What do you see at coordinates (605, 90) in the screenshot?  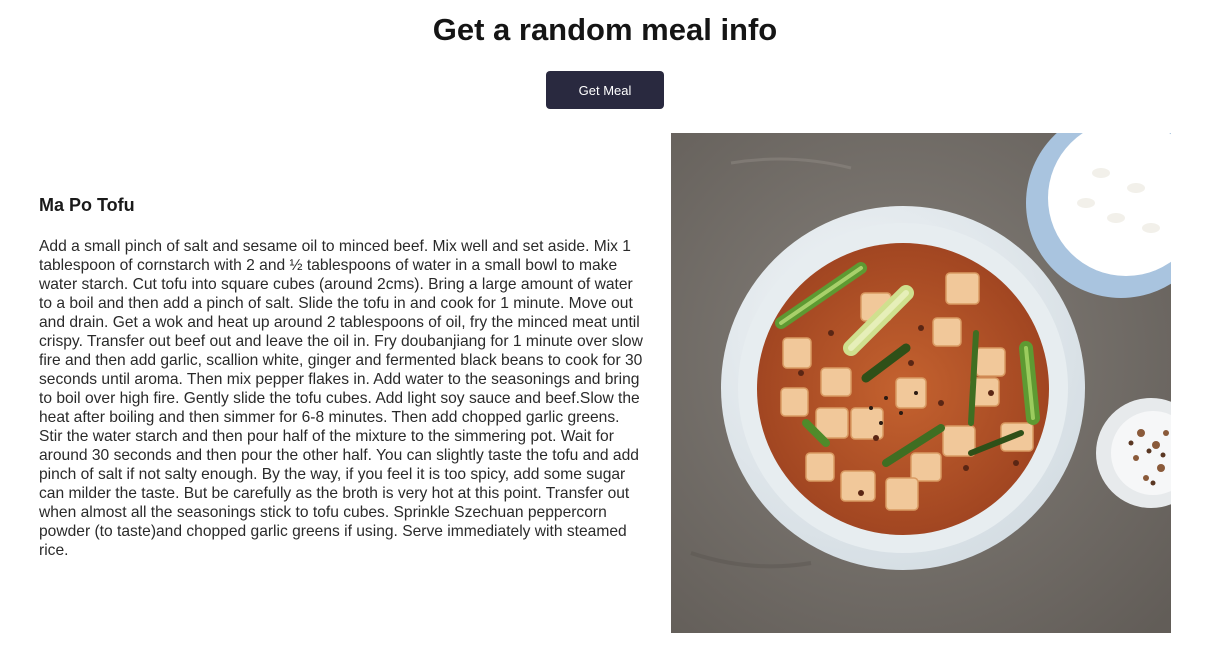 I see `get-meal-button: Get Meal` at bounding box center [605, 90].